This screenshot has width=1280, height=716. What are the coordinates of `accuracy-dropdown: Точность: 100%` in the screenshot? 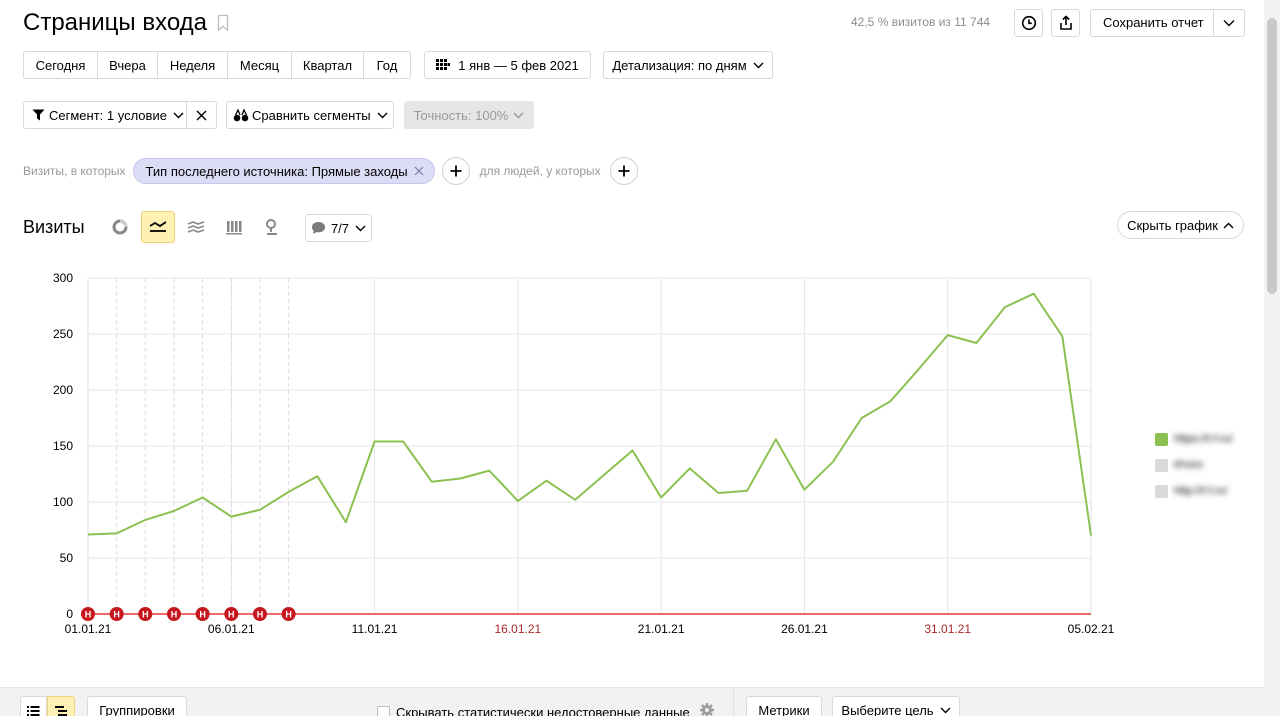 It's located at (469, 115).